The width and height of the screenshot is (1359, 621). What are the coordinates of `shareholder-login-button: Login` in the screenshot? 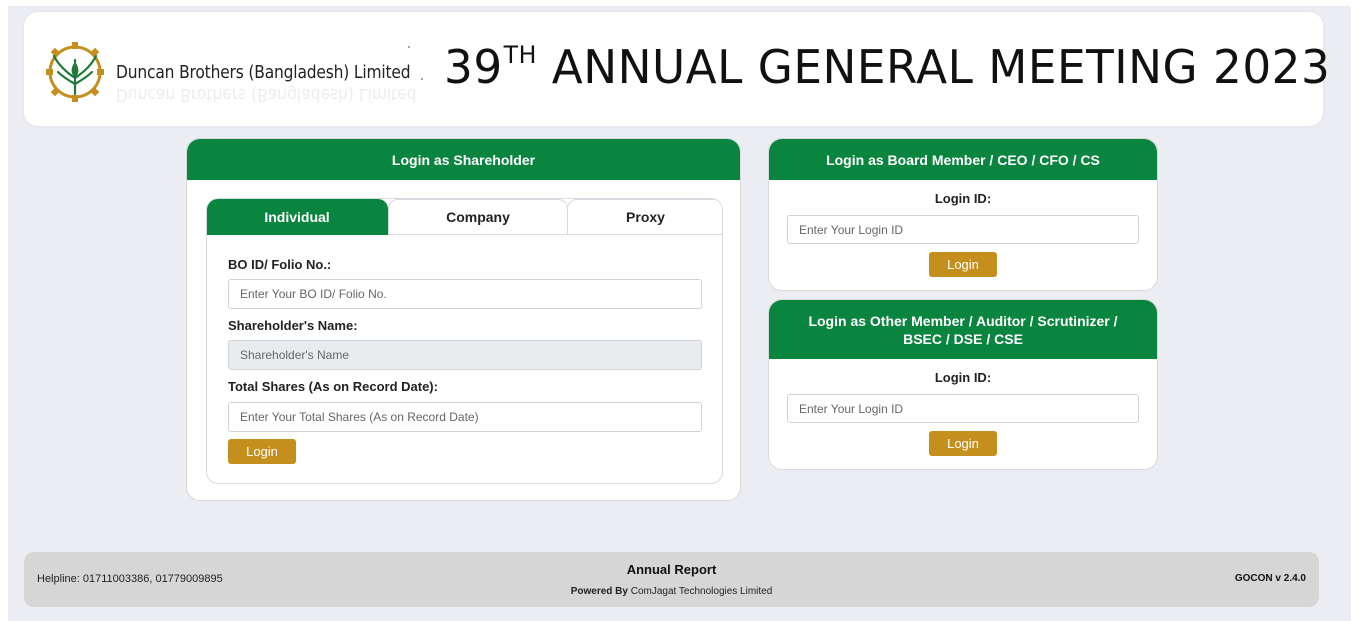 It's located at (262, 451).